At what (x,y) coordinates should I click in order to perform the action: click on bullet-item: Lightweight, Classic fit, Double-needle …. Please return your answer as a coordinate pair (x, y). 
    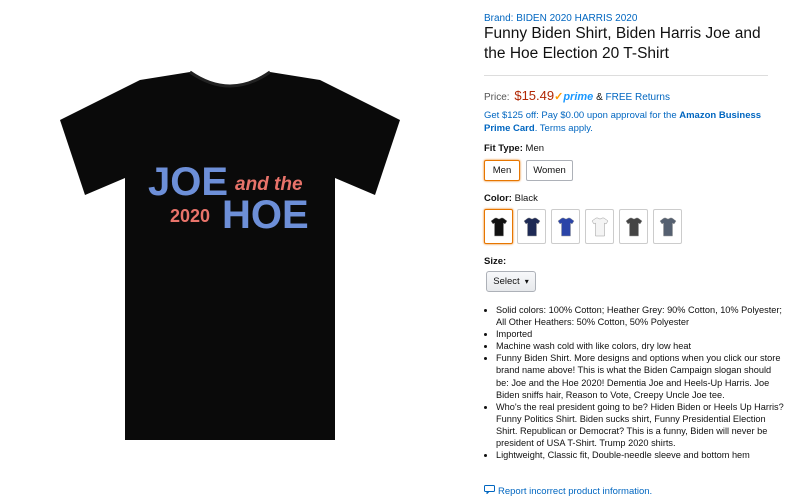
    Looking at the image, I should click on (641, 455).